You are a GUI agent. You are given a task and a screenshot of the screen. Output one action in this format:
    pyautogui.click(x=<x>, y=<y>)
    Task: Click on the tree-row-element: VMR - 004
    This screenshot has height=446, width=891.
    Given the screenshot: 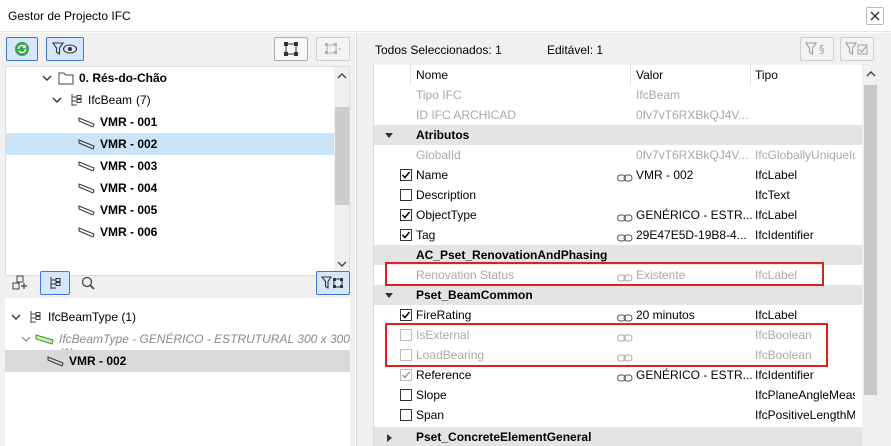 What is the action you would take?
    pyautogui.click(x=170, y=188)
    